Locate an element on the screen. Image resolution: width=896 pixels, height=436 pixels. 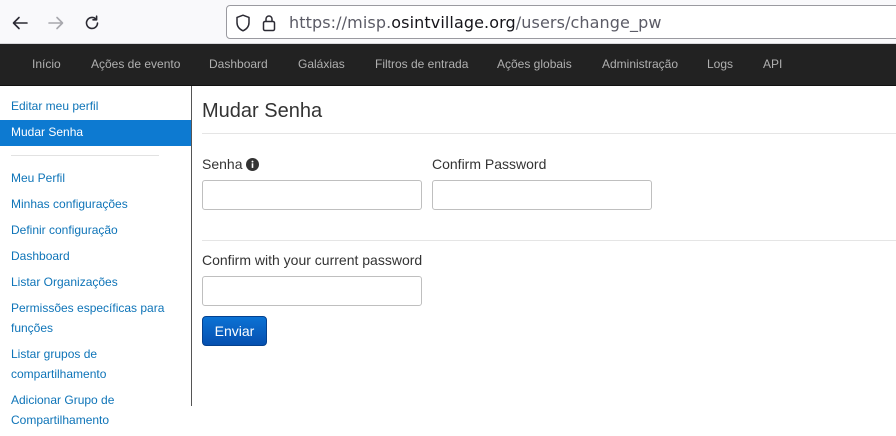
nav-item-galaxias: Galáxias is located at coordinates (321, 64).